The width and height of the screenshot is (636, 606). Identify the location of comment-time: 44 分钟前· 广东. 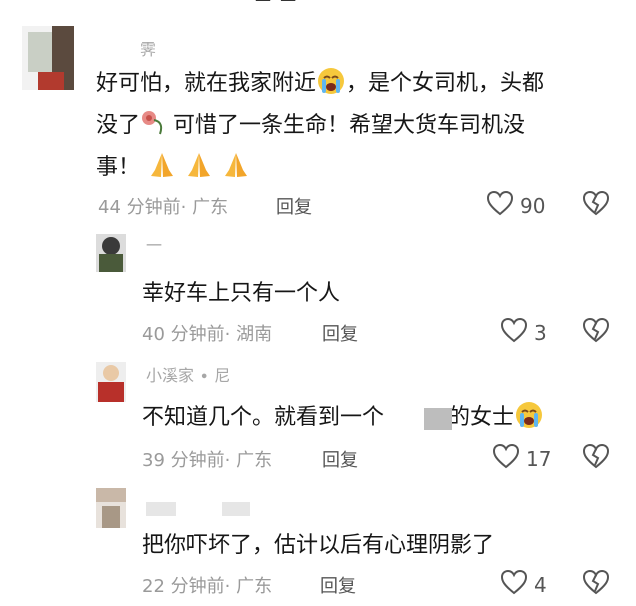
(163, 206).